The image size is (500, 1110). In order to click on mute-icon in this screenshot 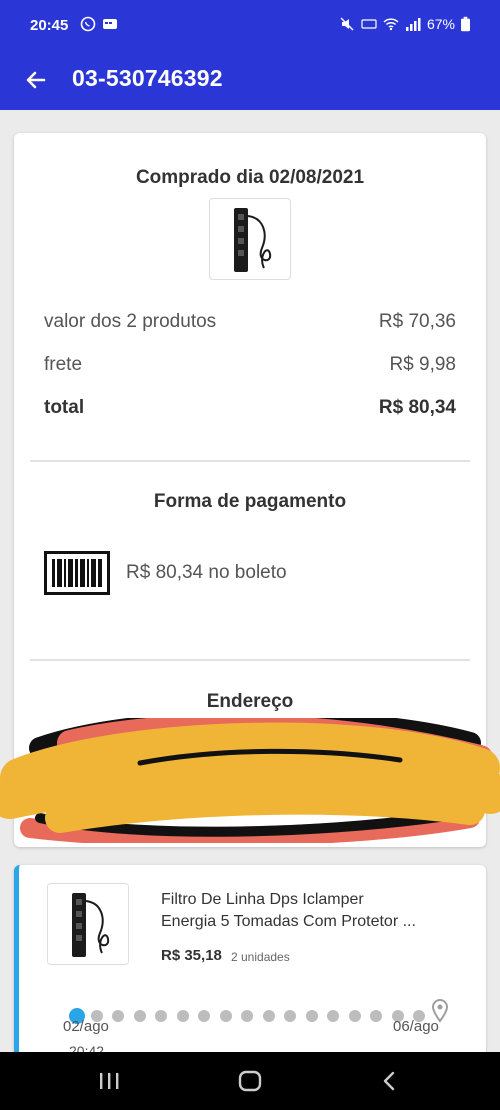, I will do `click(347, 24)`.